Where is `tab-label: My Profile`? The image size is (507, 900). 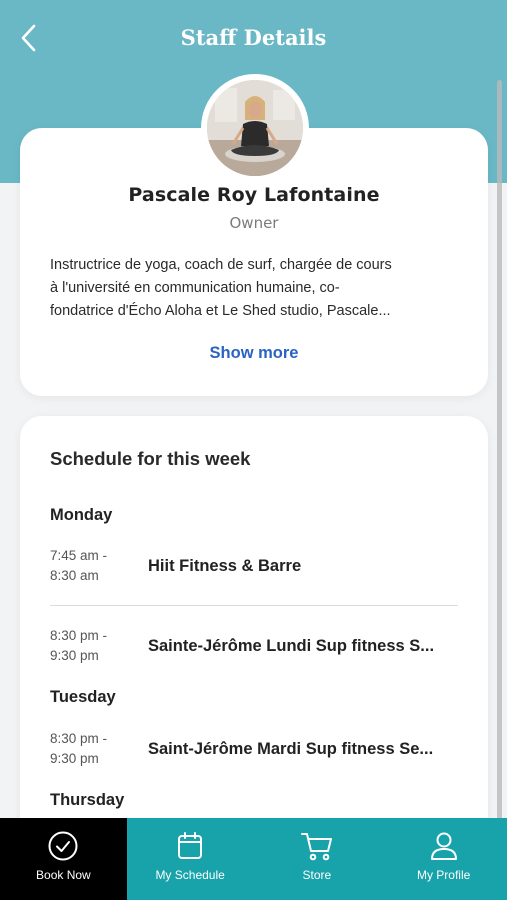
tab-label: My Profile is located at coordinates (443, 875).